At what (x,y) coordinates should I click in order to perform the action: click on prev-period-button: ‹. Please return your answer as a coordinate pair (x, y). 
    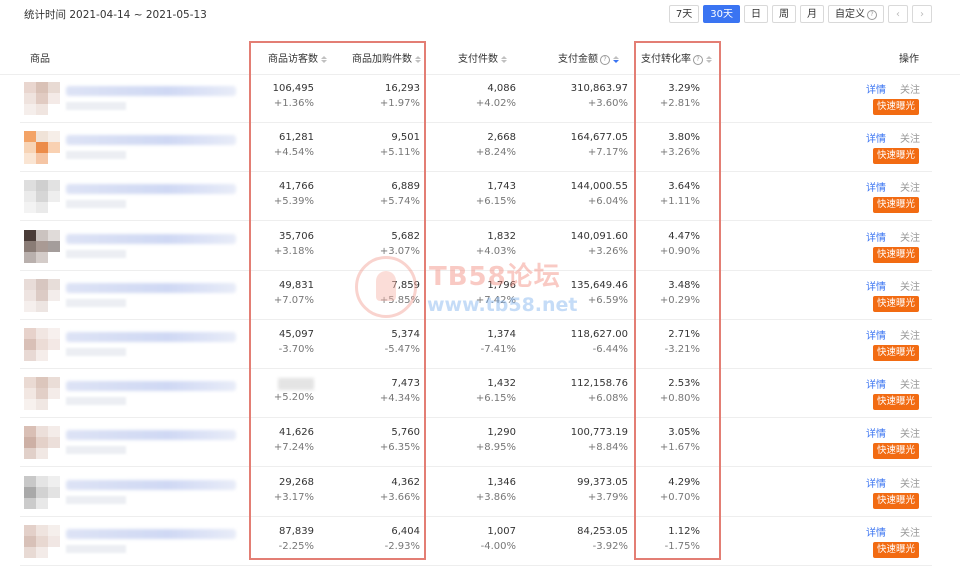
    Looking at the image, I should click on (898, 14).